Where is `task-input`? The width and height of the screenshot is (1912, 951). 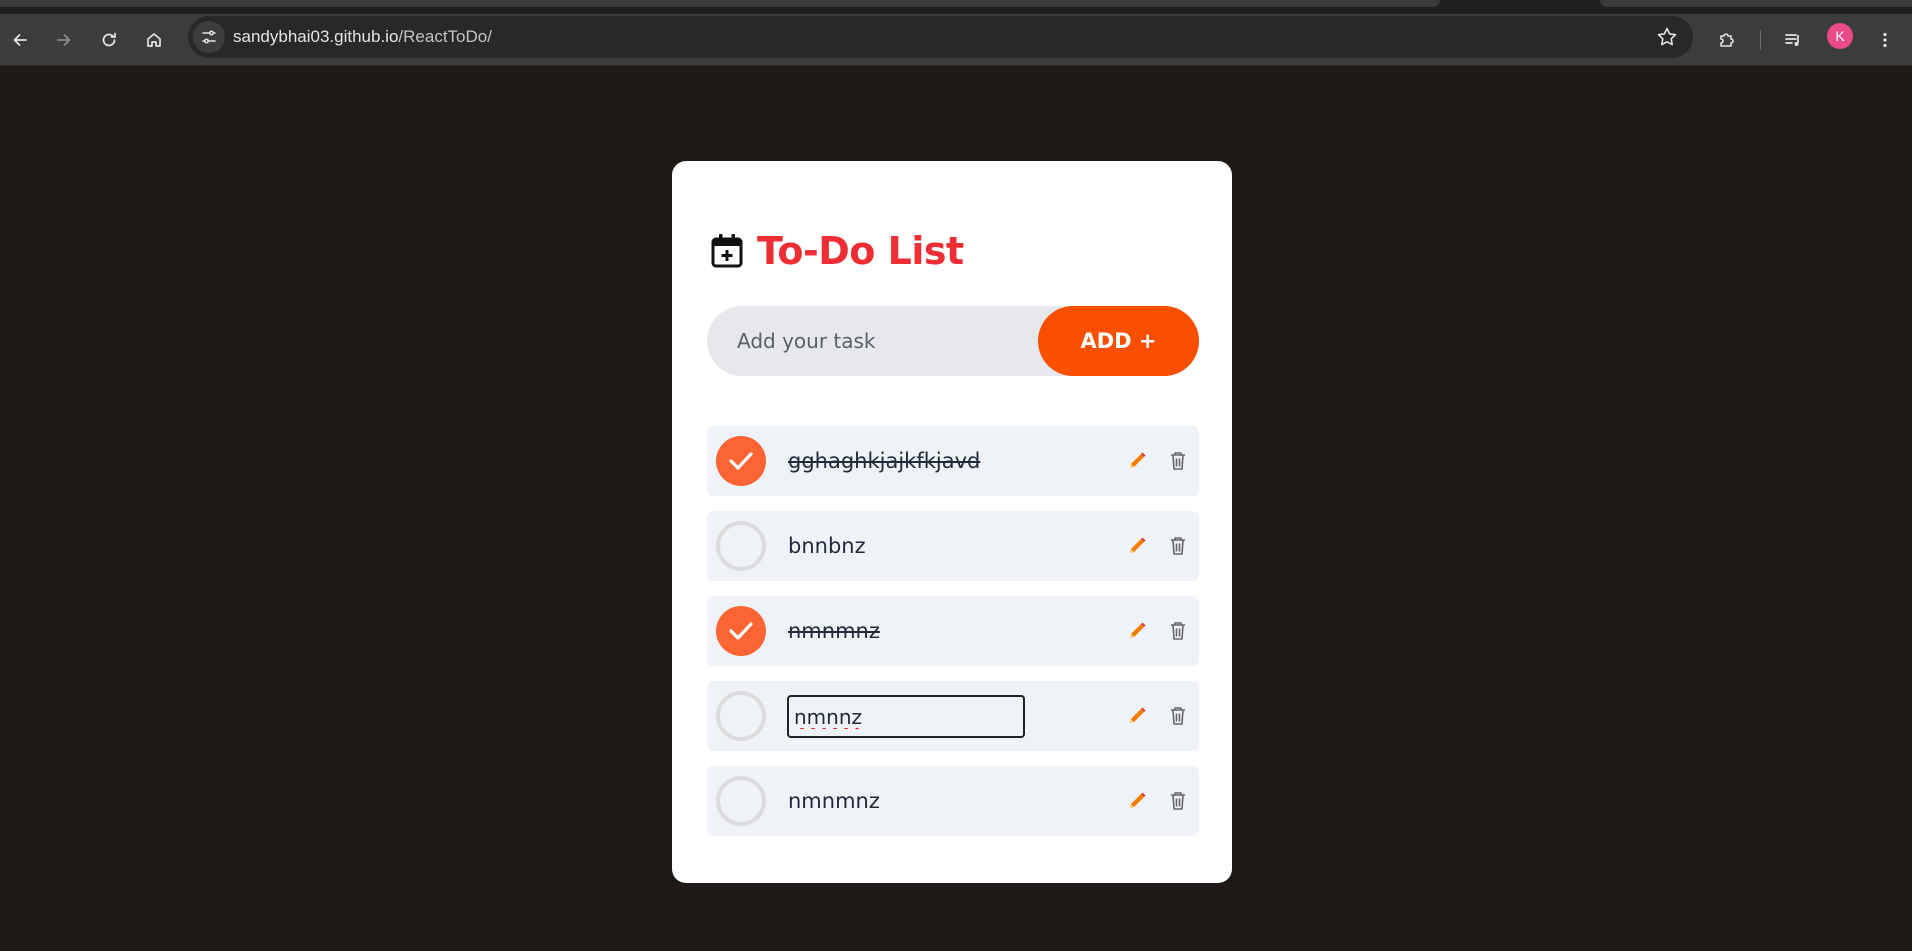
task-input is located at coordinates (887, 341).